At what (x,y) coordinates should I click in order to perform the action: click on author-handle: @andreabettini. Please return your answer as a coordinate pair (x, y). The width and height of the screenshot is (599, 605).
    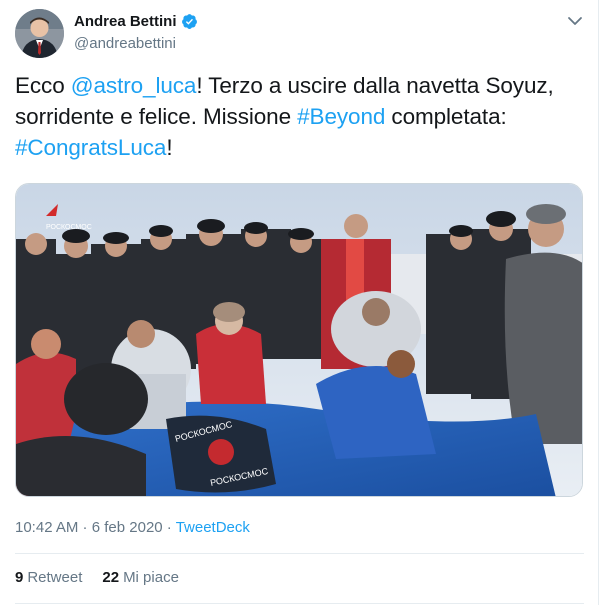
    Looking at the image, I should click on (125, 43).